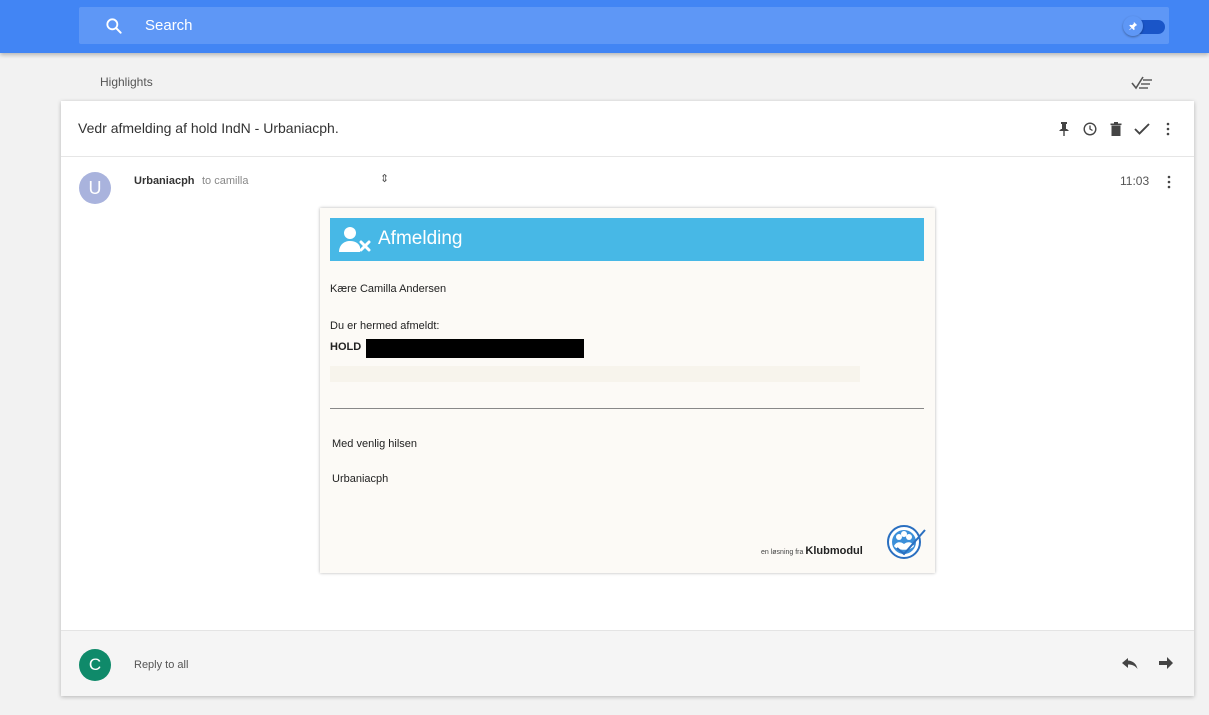 This screenshot has height=715, width=1209. I want to click on reply-all-input: Reply to all, so click(161, 665).